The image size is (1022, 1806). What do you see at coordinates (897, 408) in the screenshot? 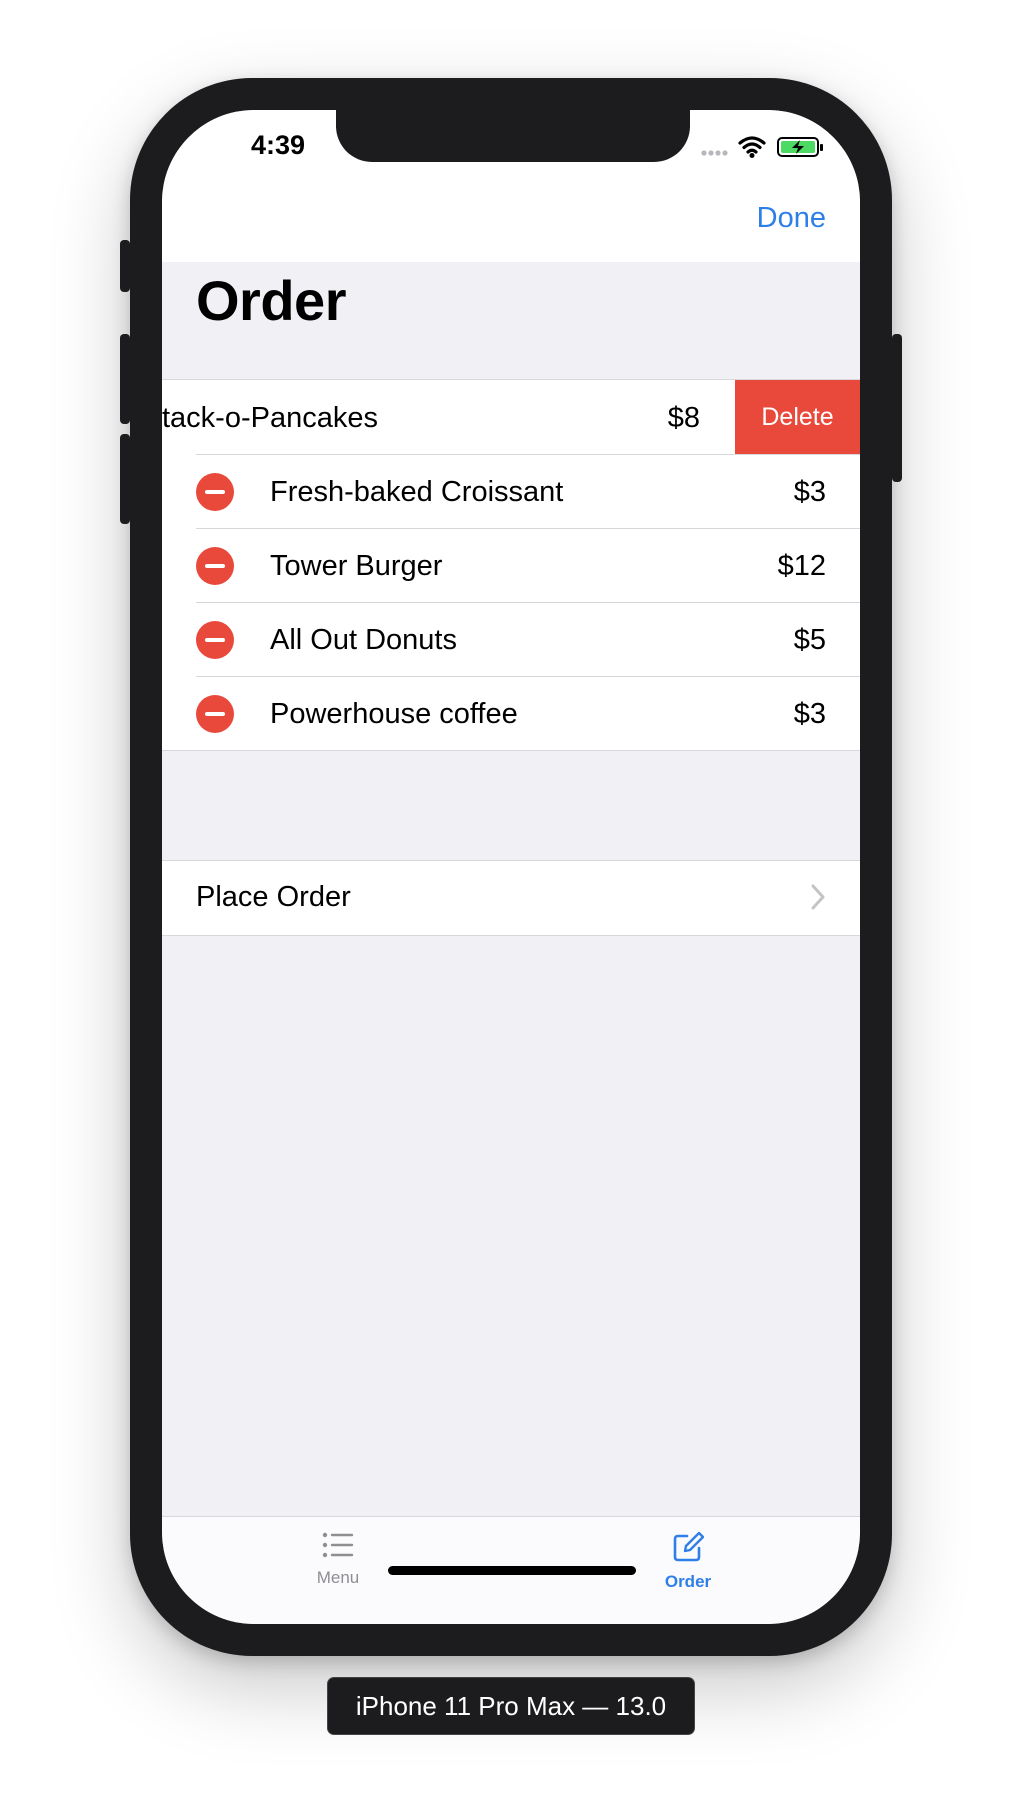
I see `power-button` at bounding box center [897, 408].